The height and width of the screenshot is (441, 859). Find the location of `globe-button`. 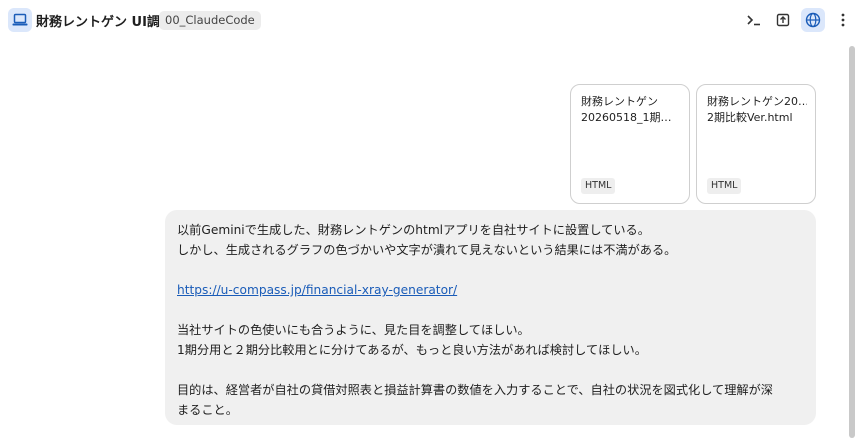

globe-button is located at coordinates (813, 20).